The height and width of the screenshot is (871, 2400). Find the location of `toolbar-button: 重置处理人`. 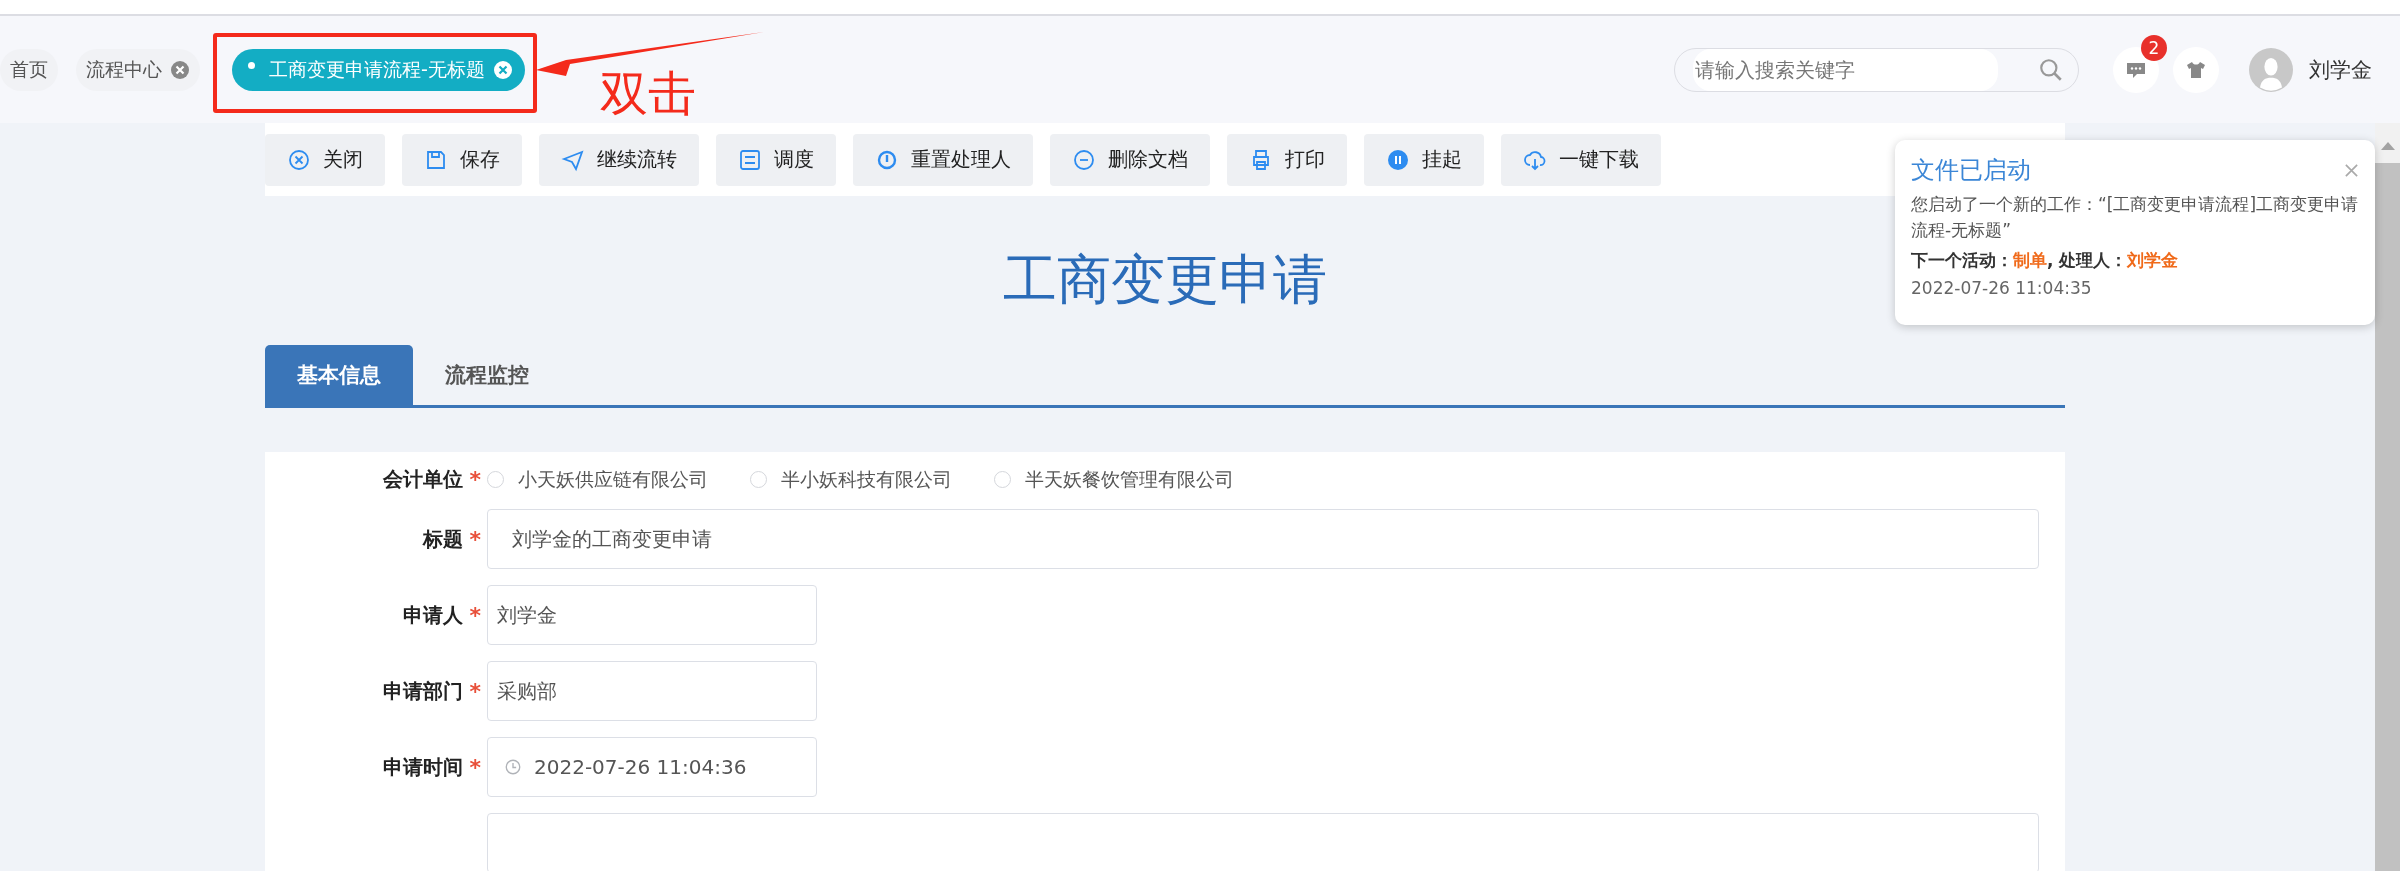

toolbar-button: 重置处理人 is located at coordinates (943, 159).